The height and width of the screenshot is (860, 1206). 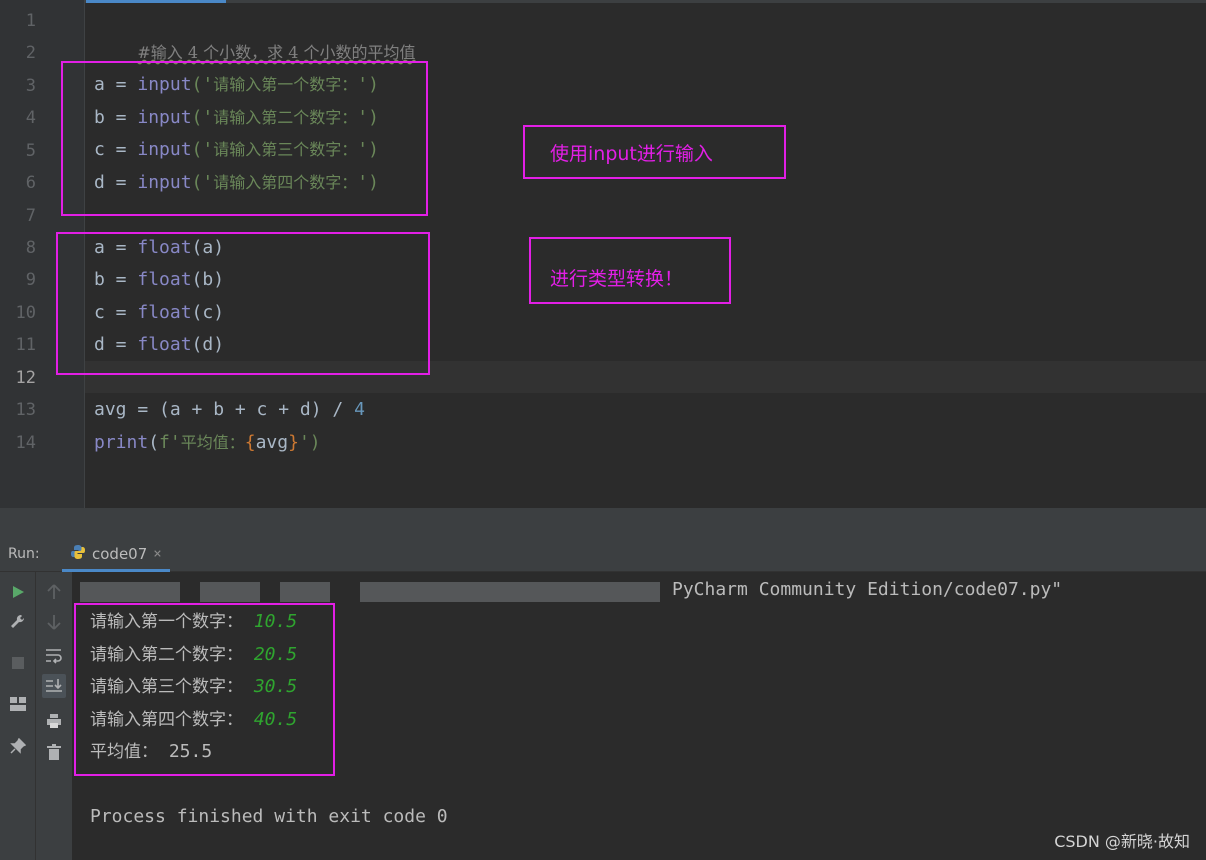 What do you see at coordinates (54, 656) in the screenshot?
I see `soft-wrap-icon` at bounding box center [54, 656].